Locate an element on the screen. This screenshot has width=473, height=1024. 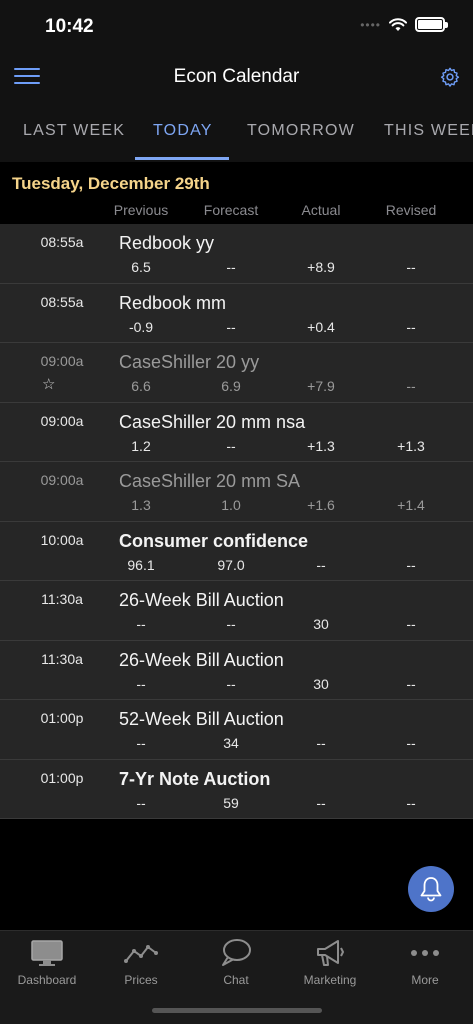
line-chart-icon is located at coordinates (141, 954).